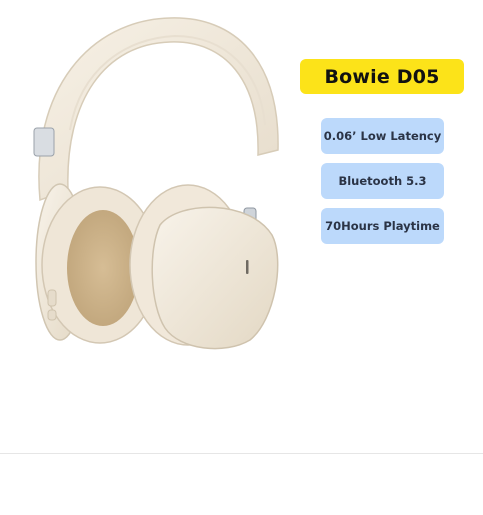  What do you see at coordinates (382, 226) in the screenshot?
I see `feature-badge-playtime: 70Hours Playtime` at bounding box center [382, 226].